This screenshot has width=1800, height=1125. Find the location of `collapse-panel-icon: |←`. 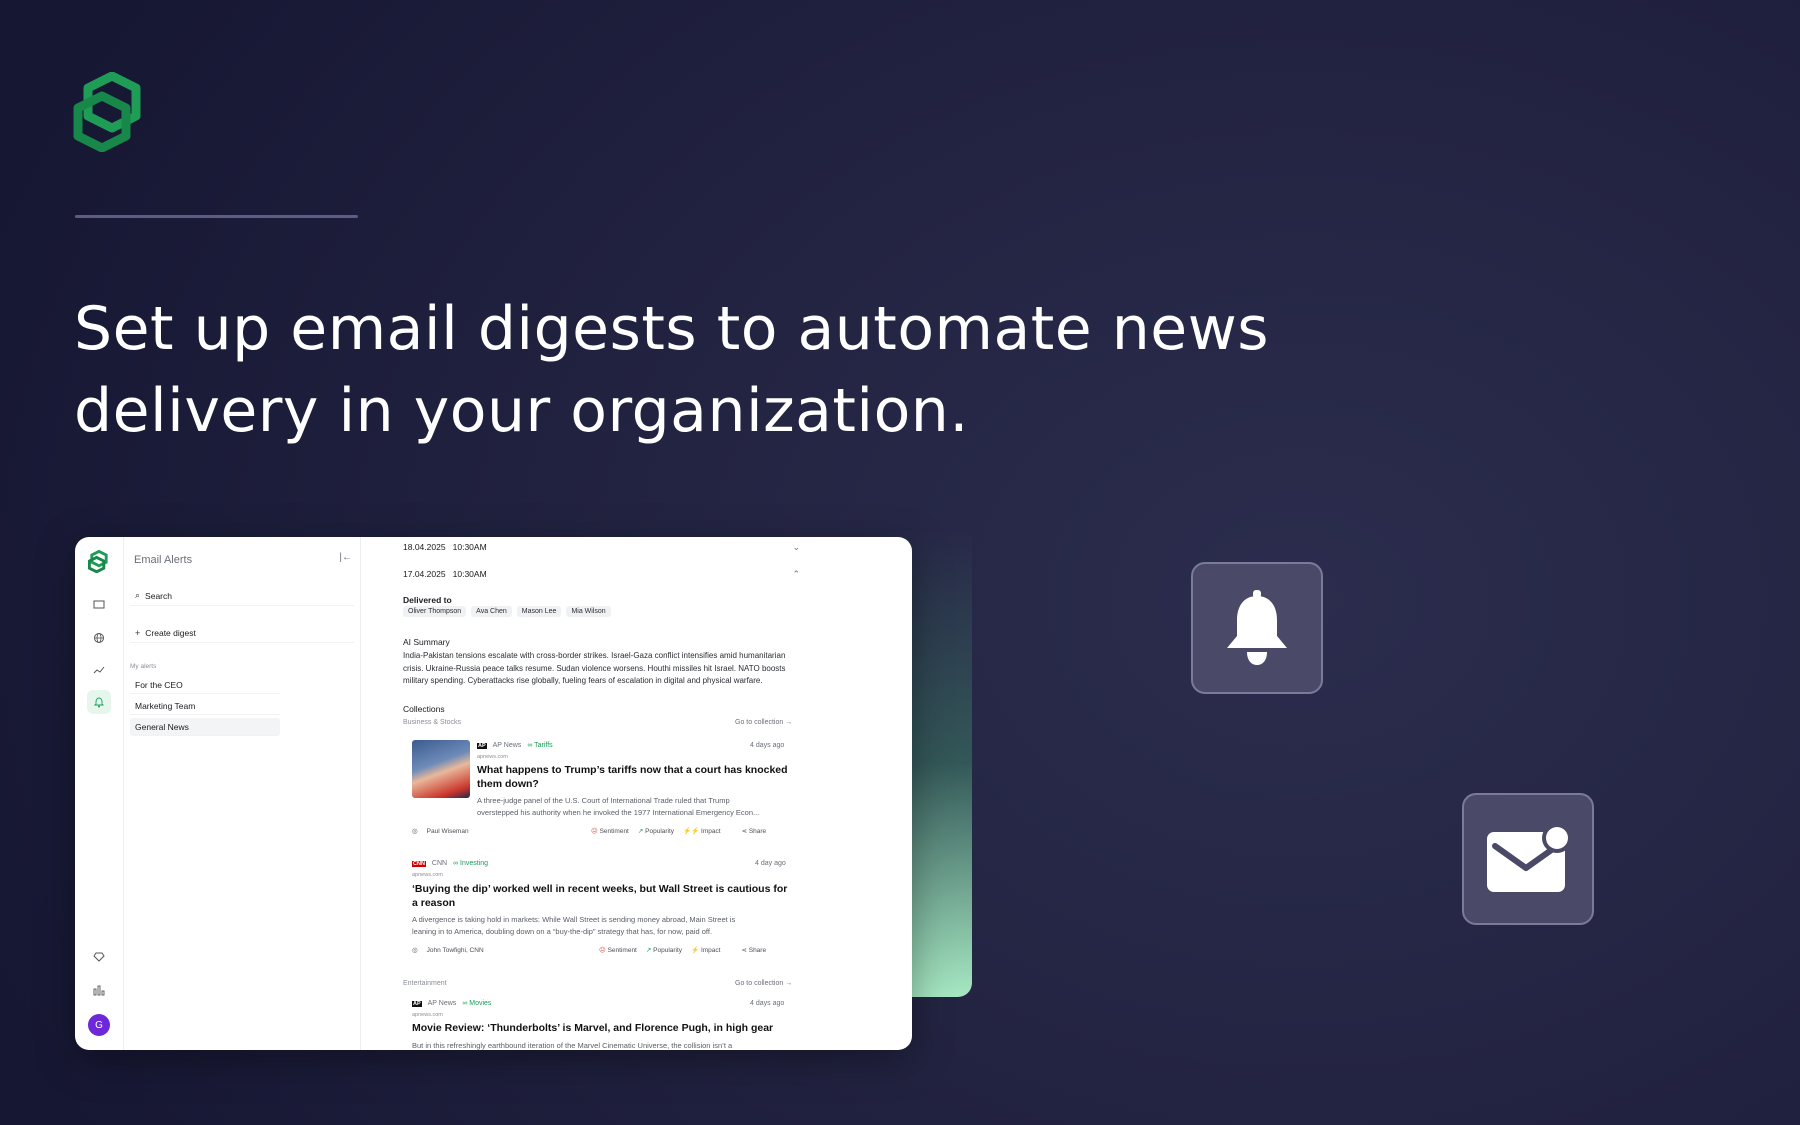

collapse-panel-icon: |← is located at coordinates (345, 557).